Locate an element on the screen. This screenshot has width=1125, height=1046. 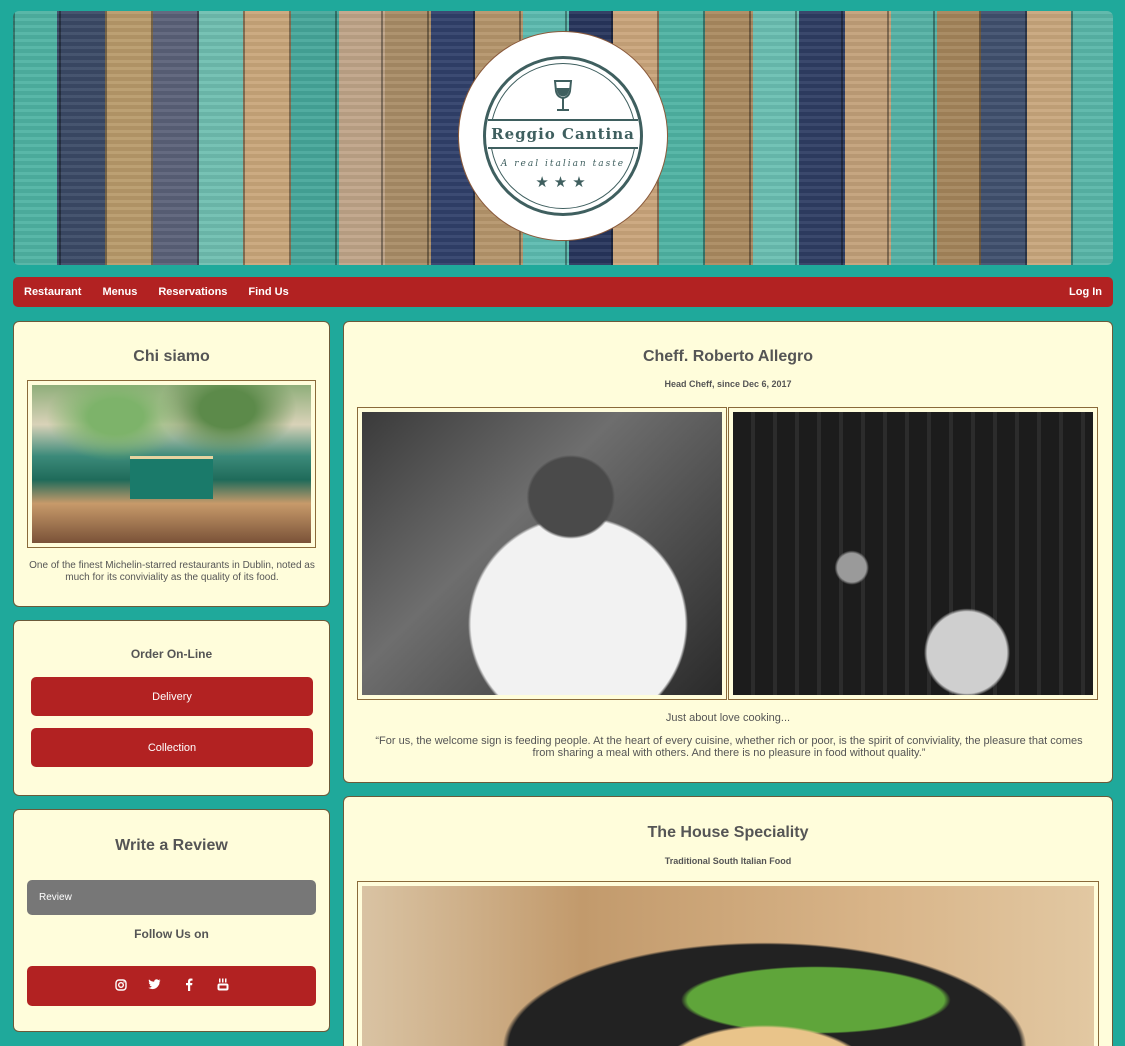
logo-emblem: Reggio Cantina A real italian taste ★★★ is located at coordinates (563, 136).